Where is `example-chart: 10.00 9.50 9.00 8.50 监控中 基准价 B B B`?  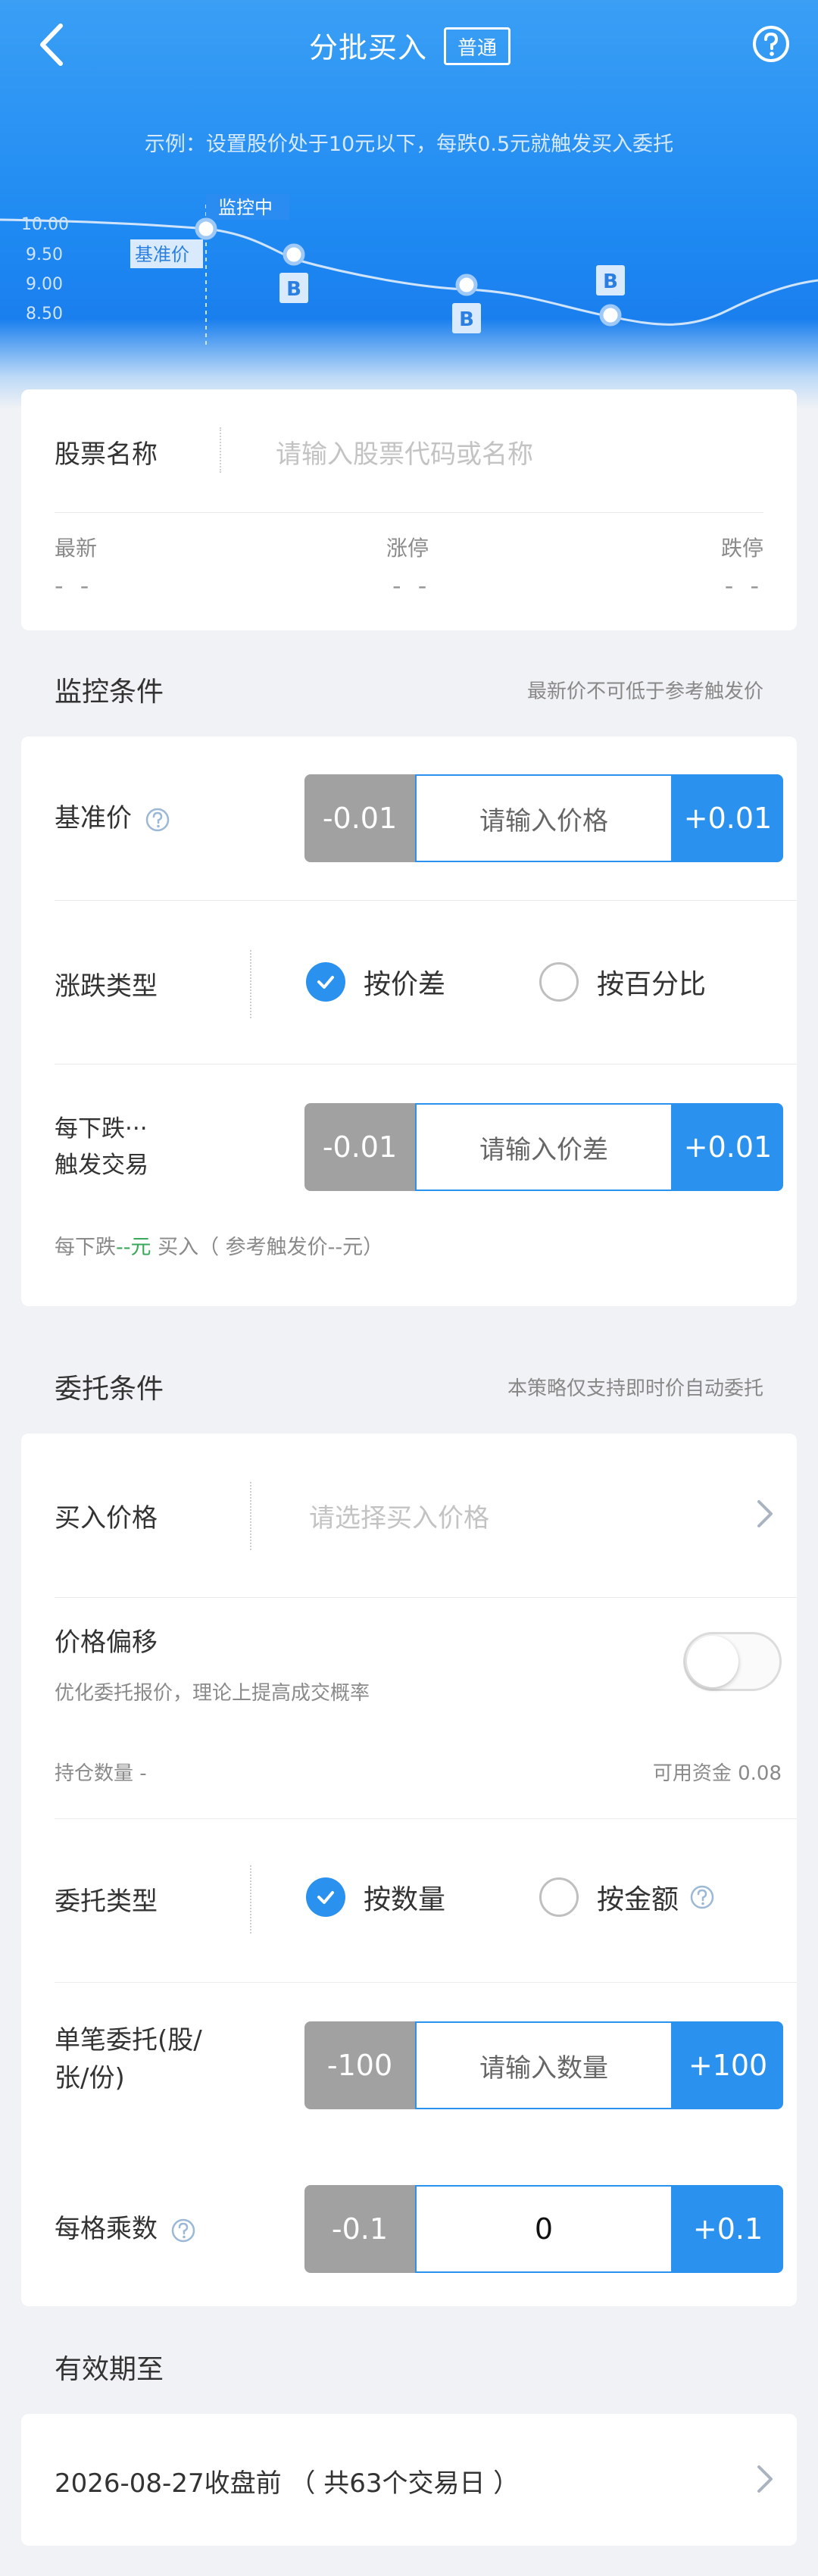 example-chart: 10.00 9.50 9.00 8.50 监控中 基准价 B B B is located at coordinates (409, 271).